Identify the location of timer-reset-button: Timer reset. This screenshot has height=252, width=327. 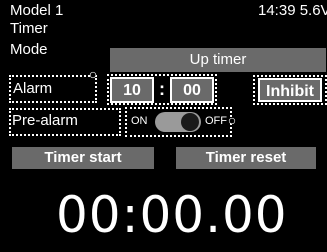
(246, 158).